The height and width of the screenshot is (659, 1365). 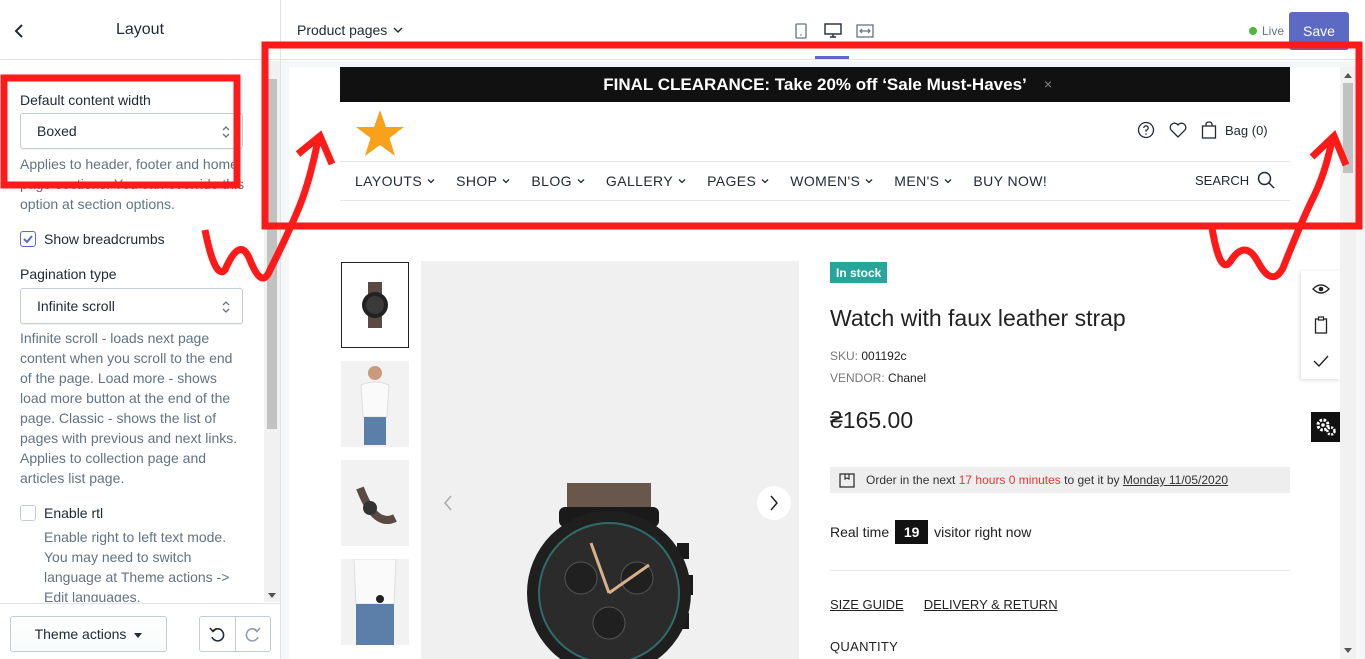 What do you see at coordinates (1320, 361) in the screenshot?
I see `check-button` at bounding box center [1320, 361].